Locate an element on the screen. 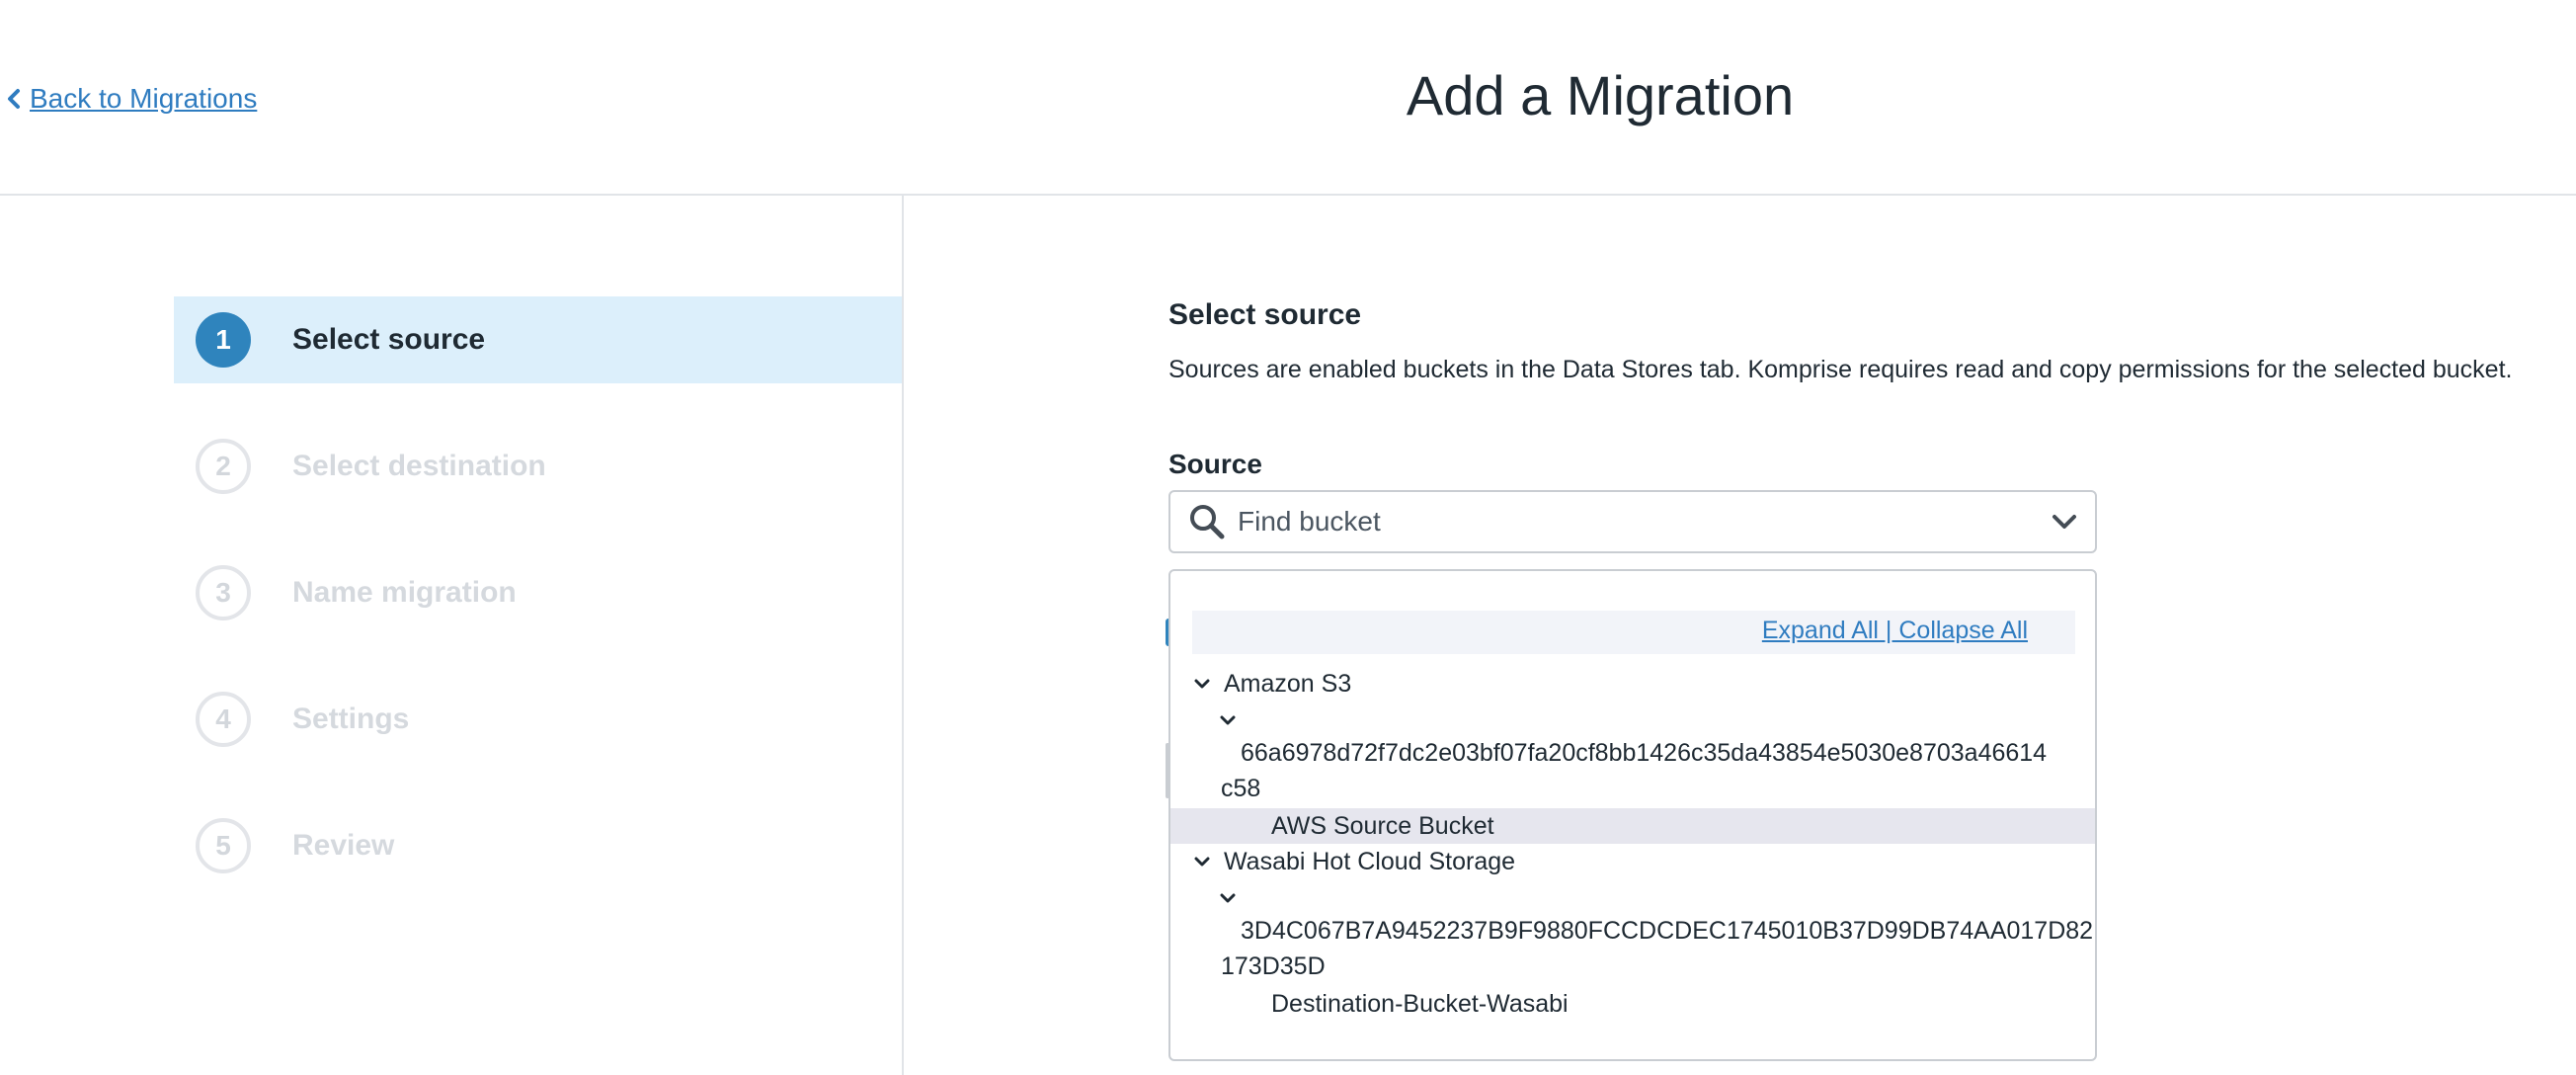  bucket-label: AWS Source Bucket is located at coordinates (1382, 825).